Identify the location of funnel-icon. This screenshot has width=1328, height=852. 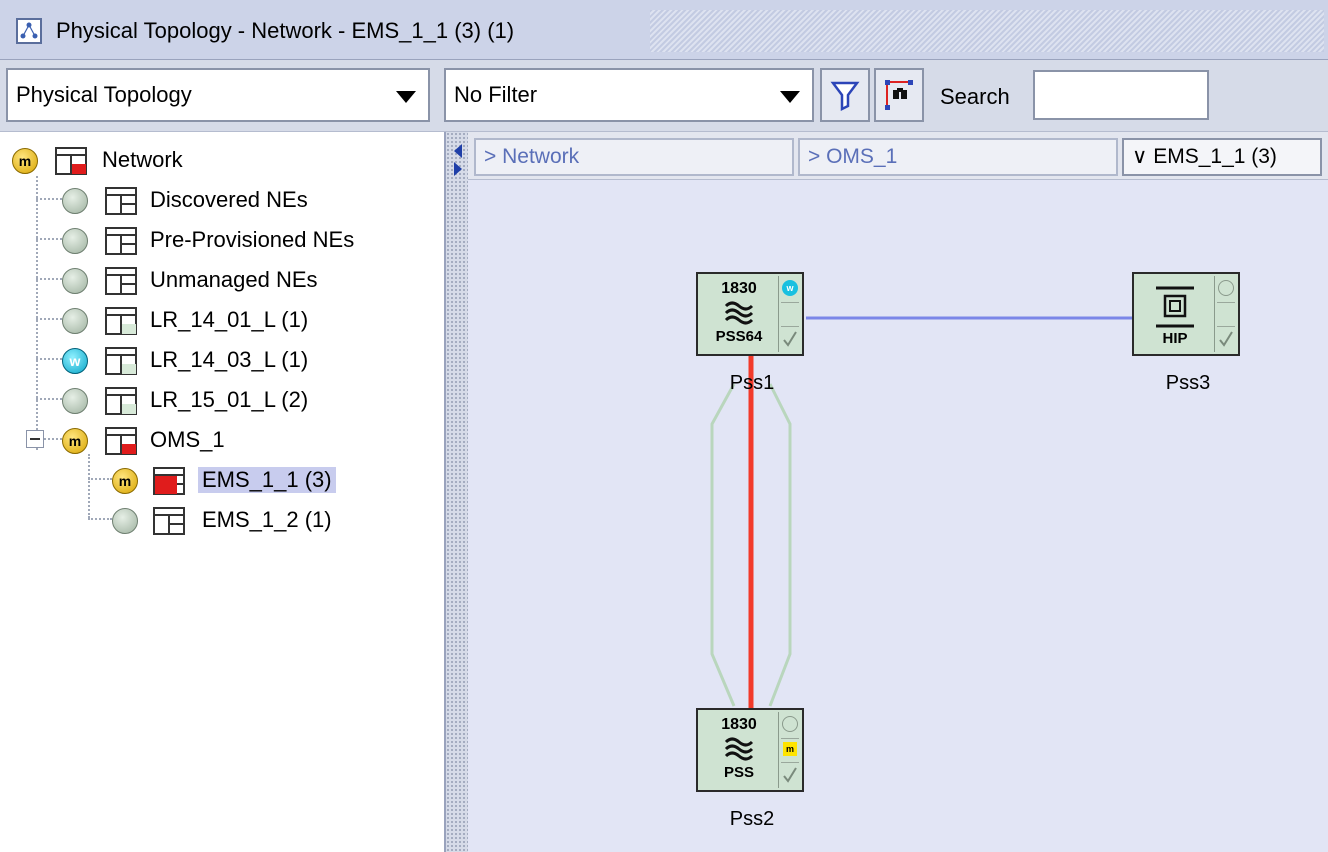
(845, 96).